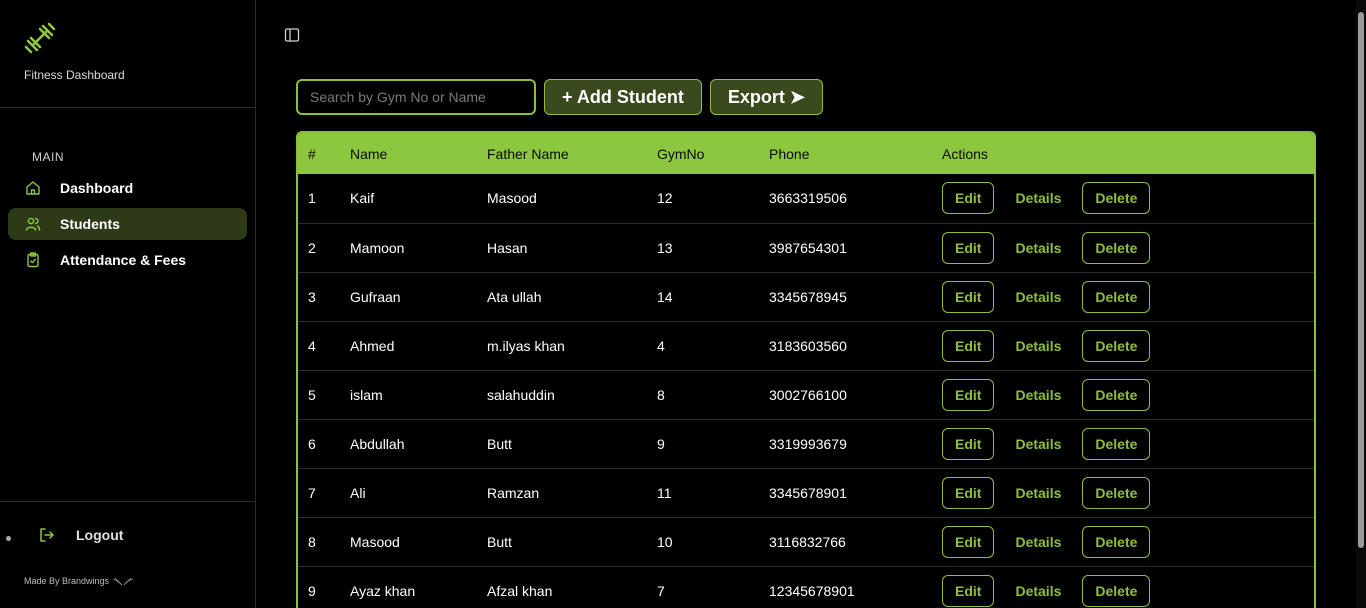 The image size is (1366, 608). Describe the element at coordinates (416, 97) in the screenshot. I see `search-input` at that location.